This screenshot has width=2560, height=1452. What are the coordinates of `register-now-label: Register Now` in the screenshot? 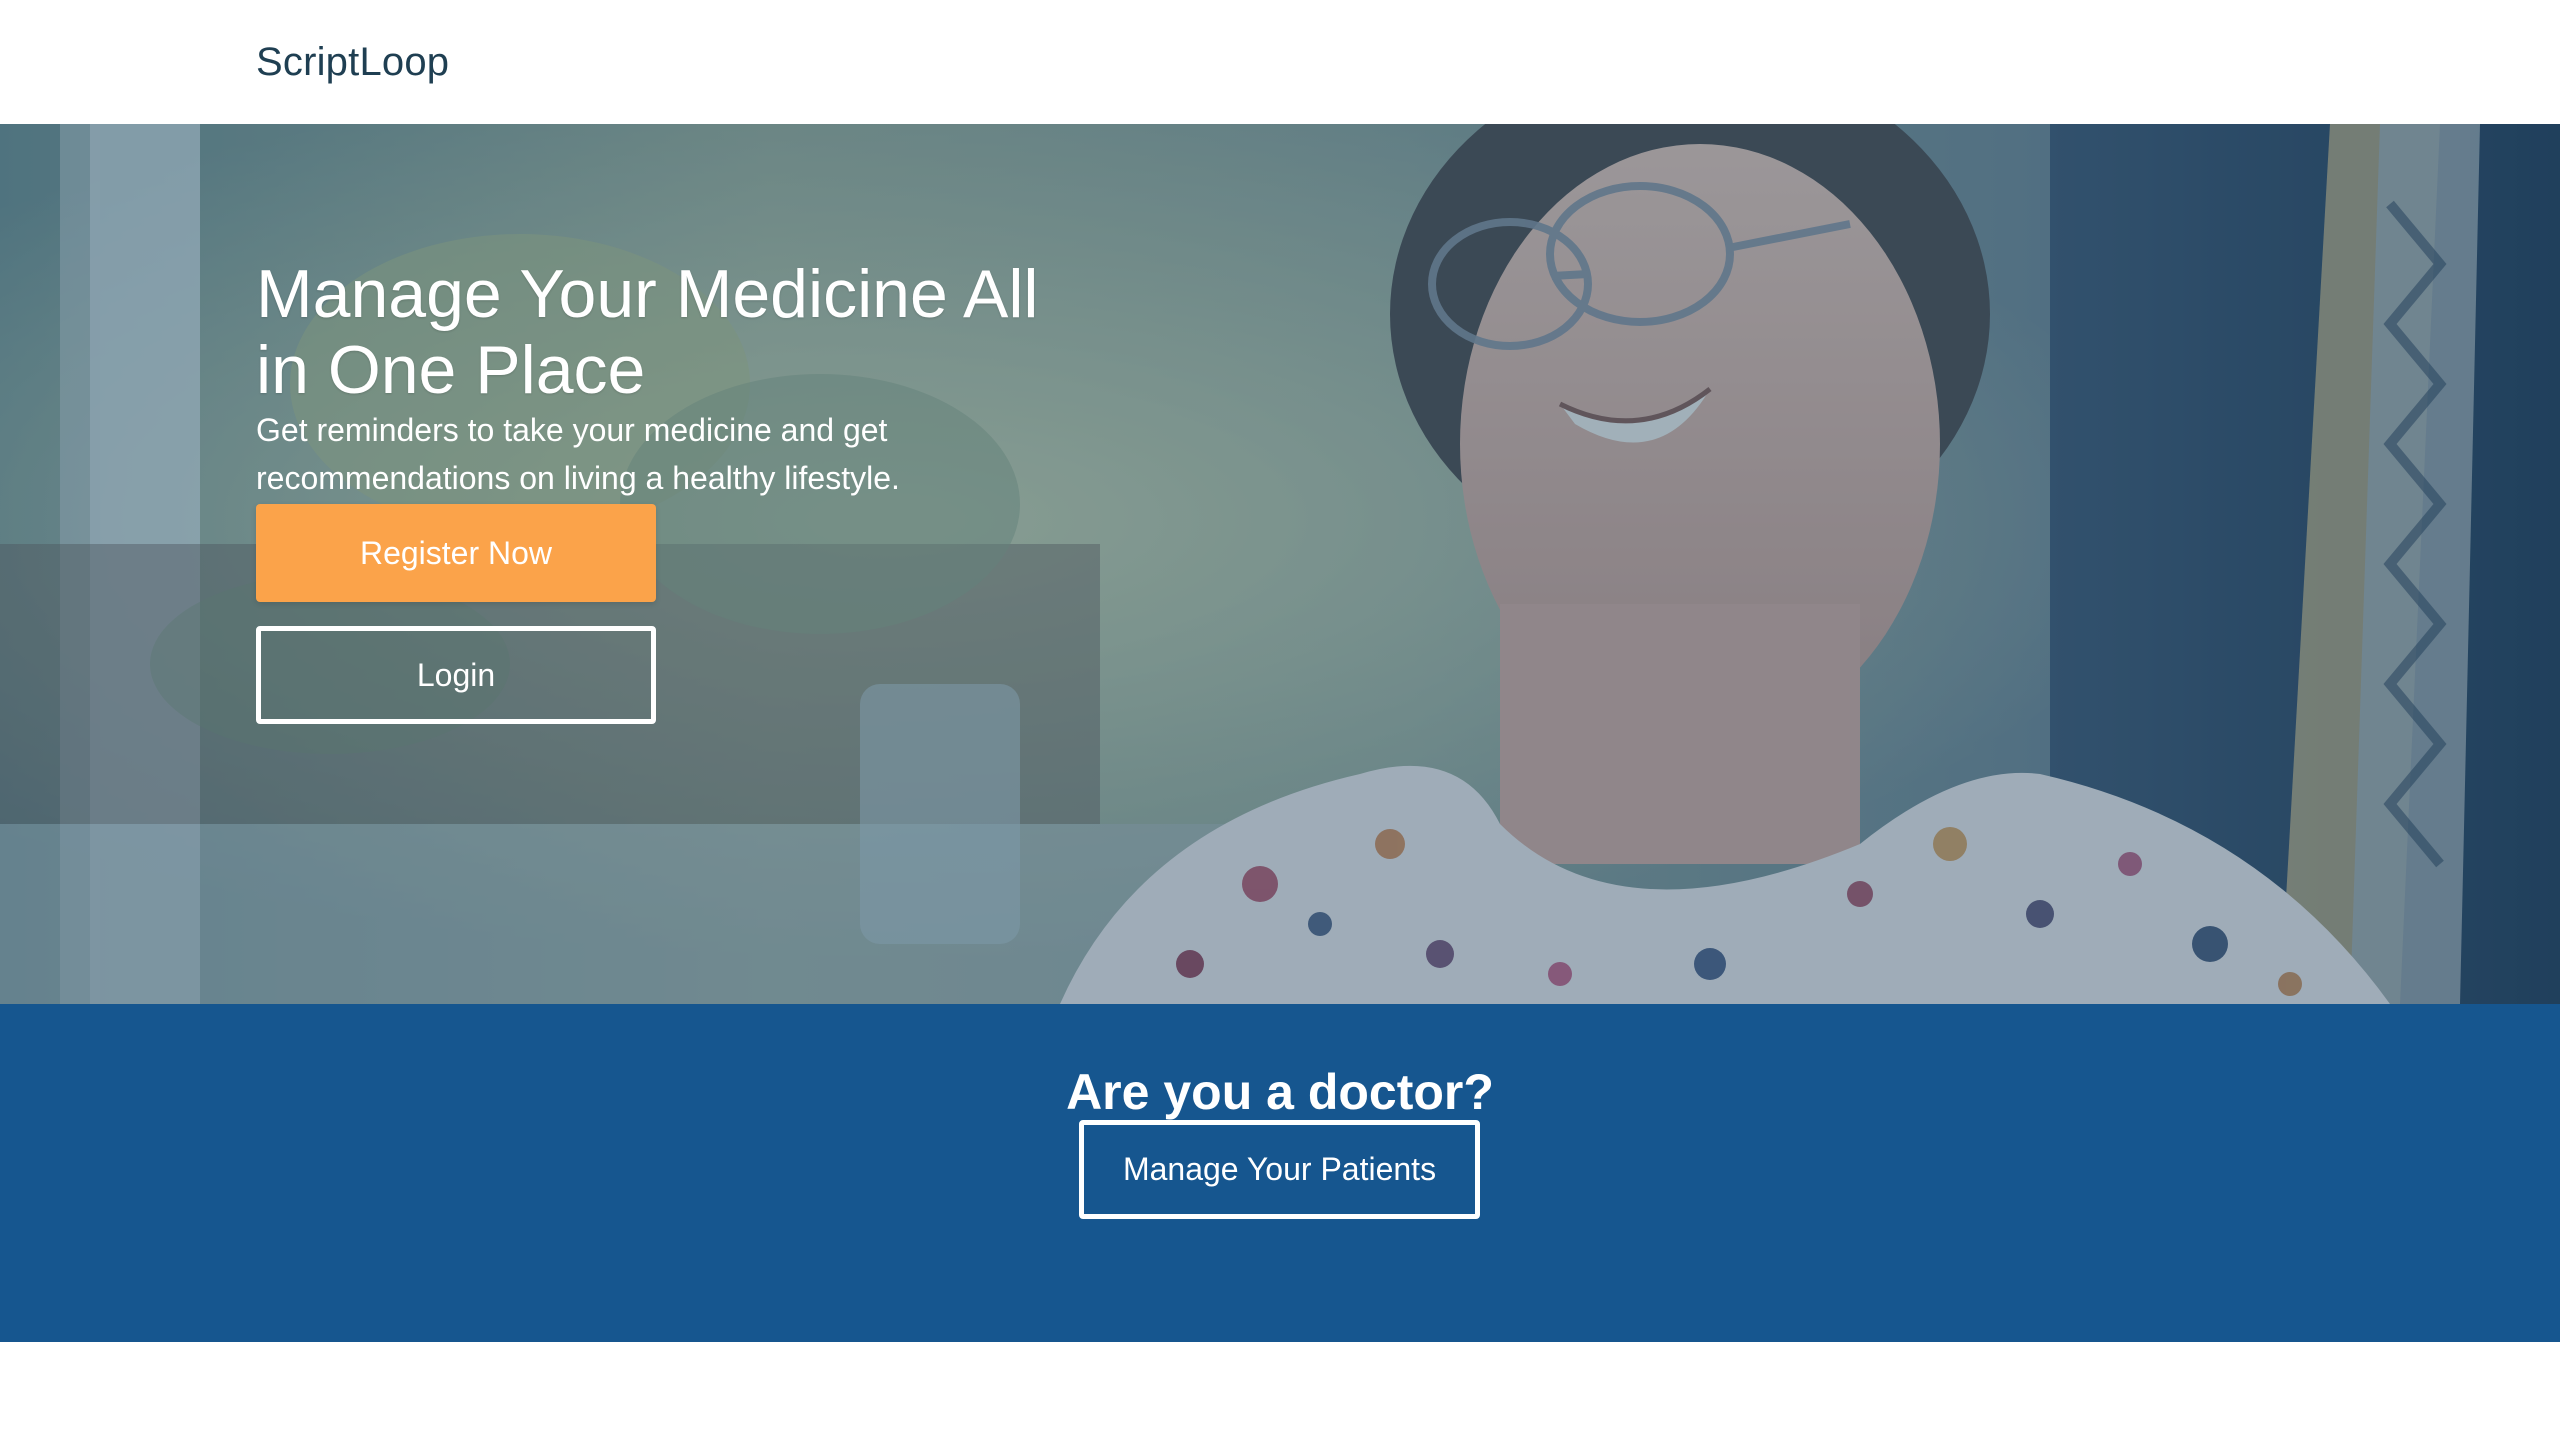 It's located at (456, 552).